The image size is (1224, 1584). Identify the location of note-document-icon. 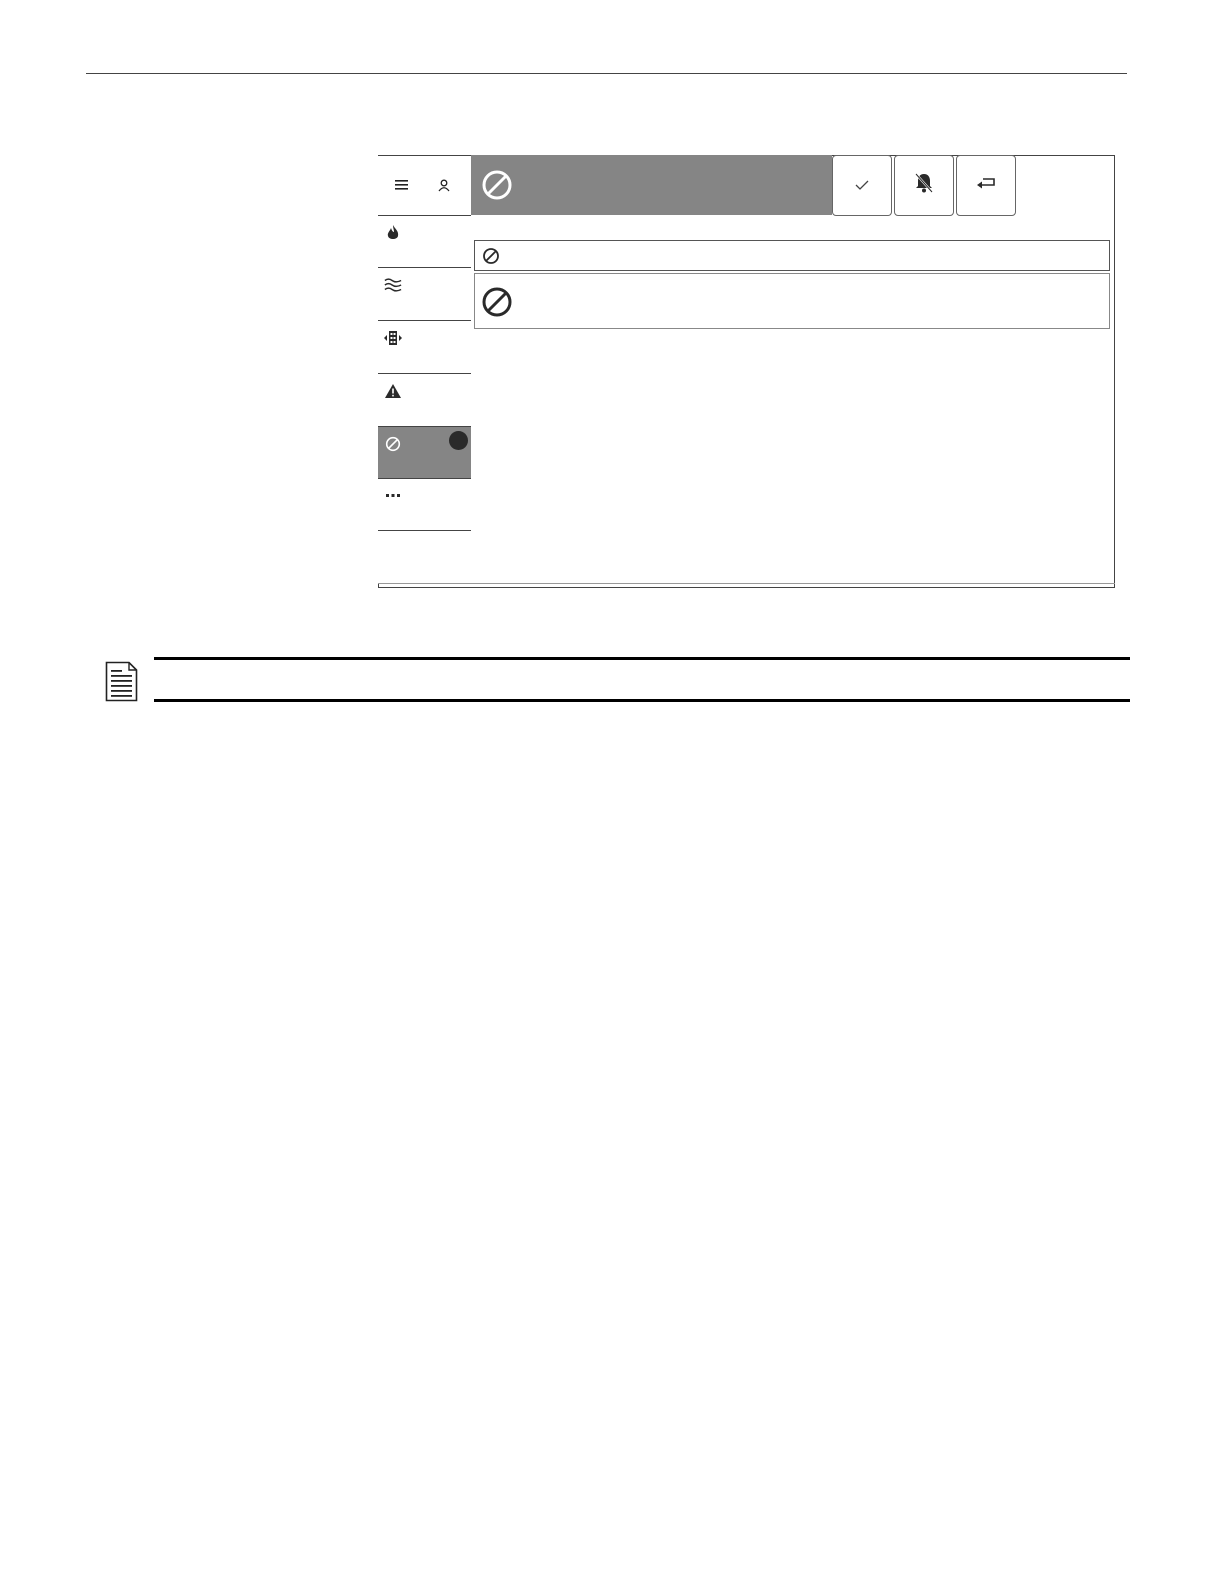
(121, 681).